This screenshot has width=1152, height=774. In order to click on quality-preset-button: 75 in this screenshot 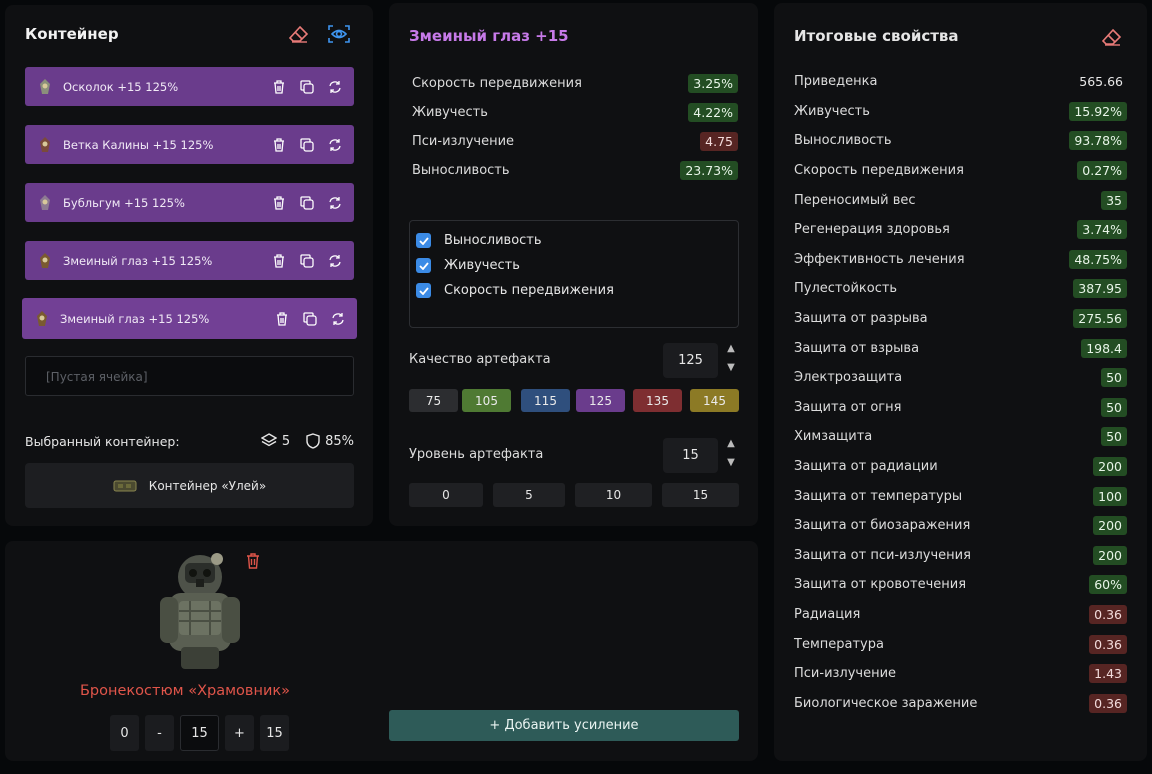, I will do `click(433, 400)`.